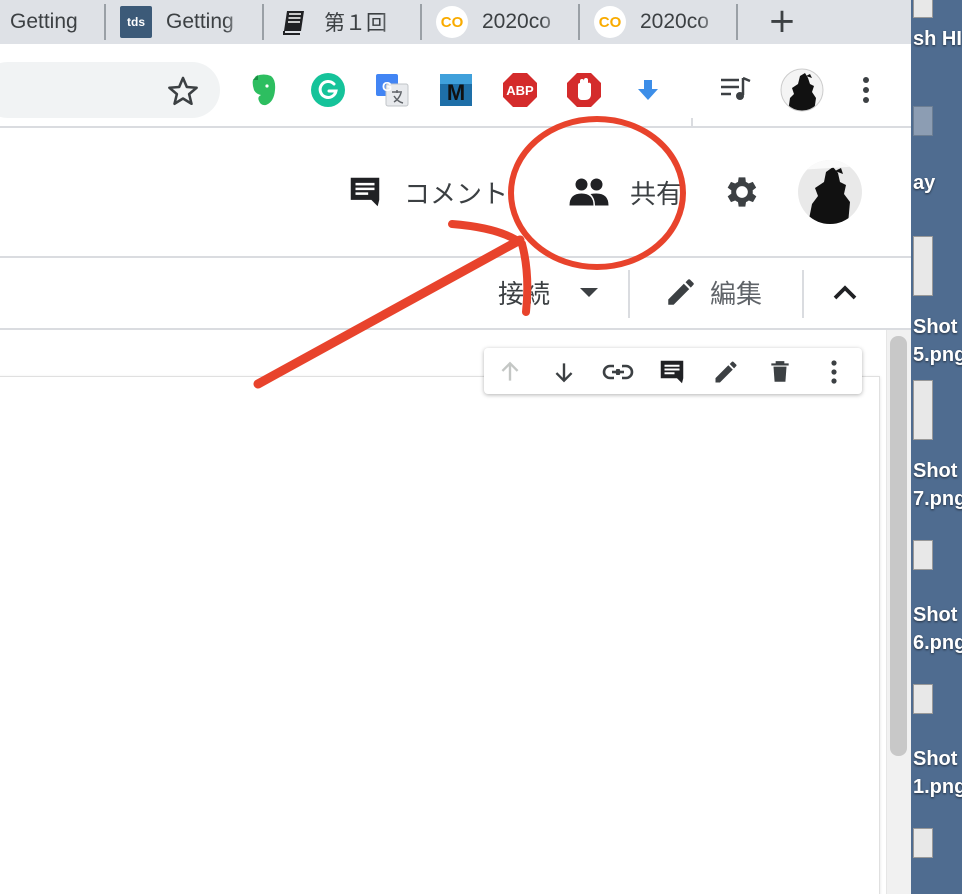  What do you see at coordinates (44, 21) in the screenshot?
I see `tab-title: Getting` at bounding box center [44, 21].